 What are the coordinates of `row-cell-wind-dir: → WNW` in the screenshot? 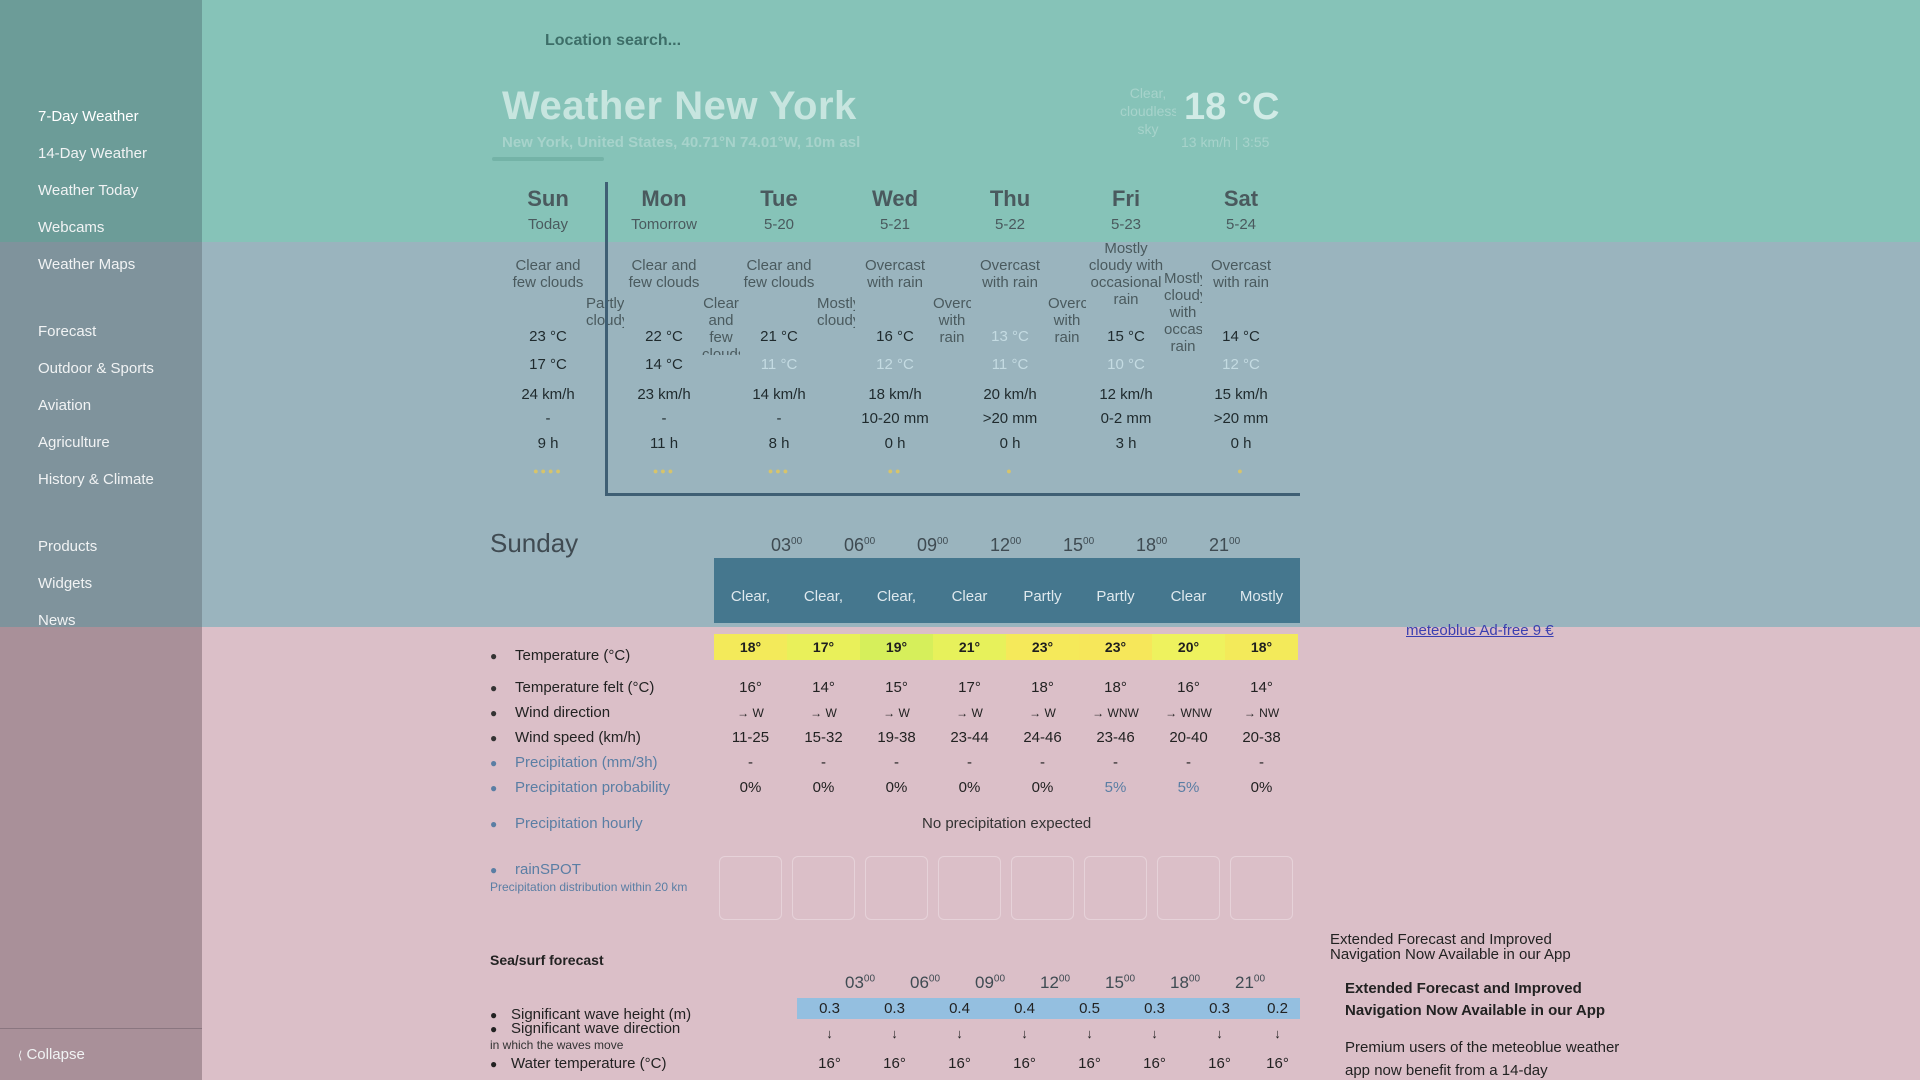 It's located at (1115, 713).